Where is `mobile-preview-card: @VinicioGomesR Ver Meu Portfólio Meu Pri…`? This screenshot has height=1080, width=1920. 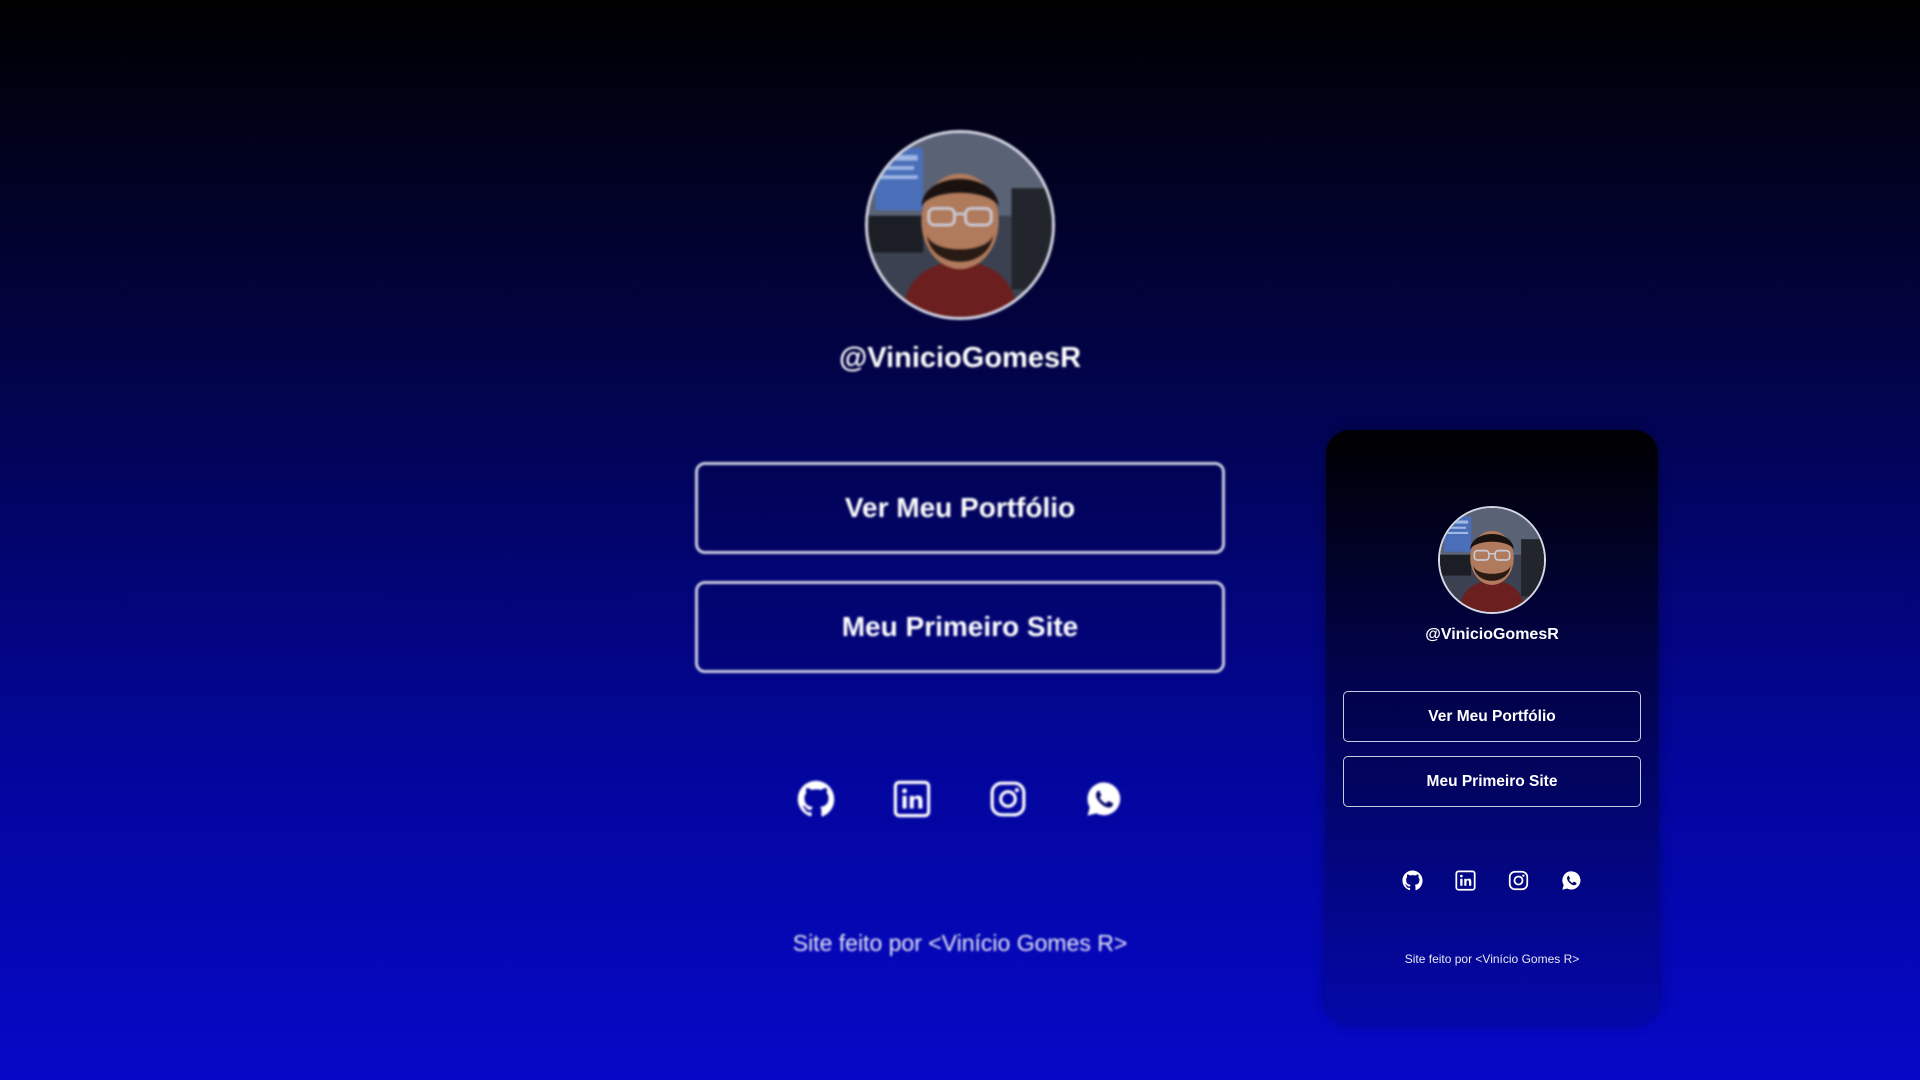 mobile-preview-card: @VinicioGomesR Ver Meu Portfólio Meu Pri… is located at coordinates (1492, 726).